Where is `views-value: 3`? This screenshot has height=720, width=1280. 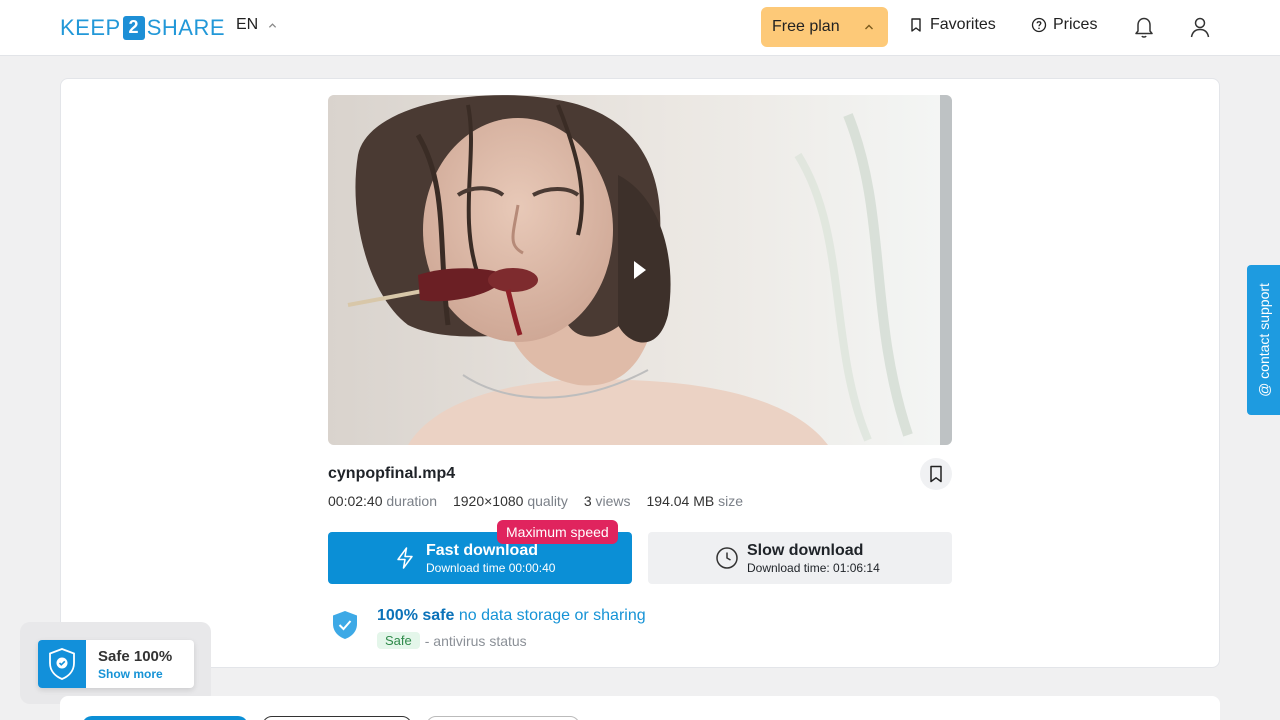
views-value: 3 is located at coordinates (587, 501).